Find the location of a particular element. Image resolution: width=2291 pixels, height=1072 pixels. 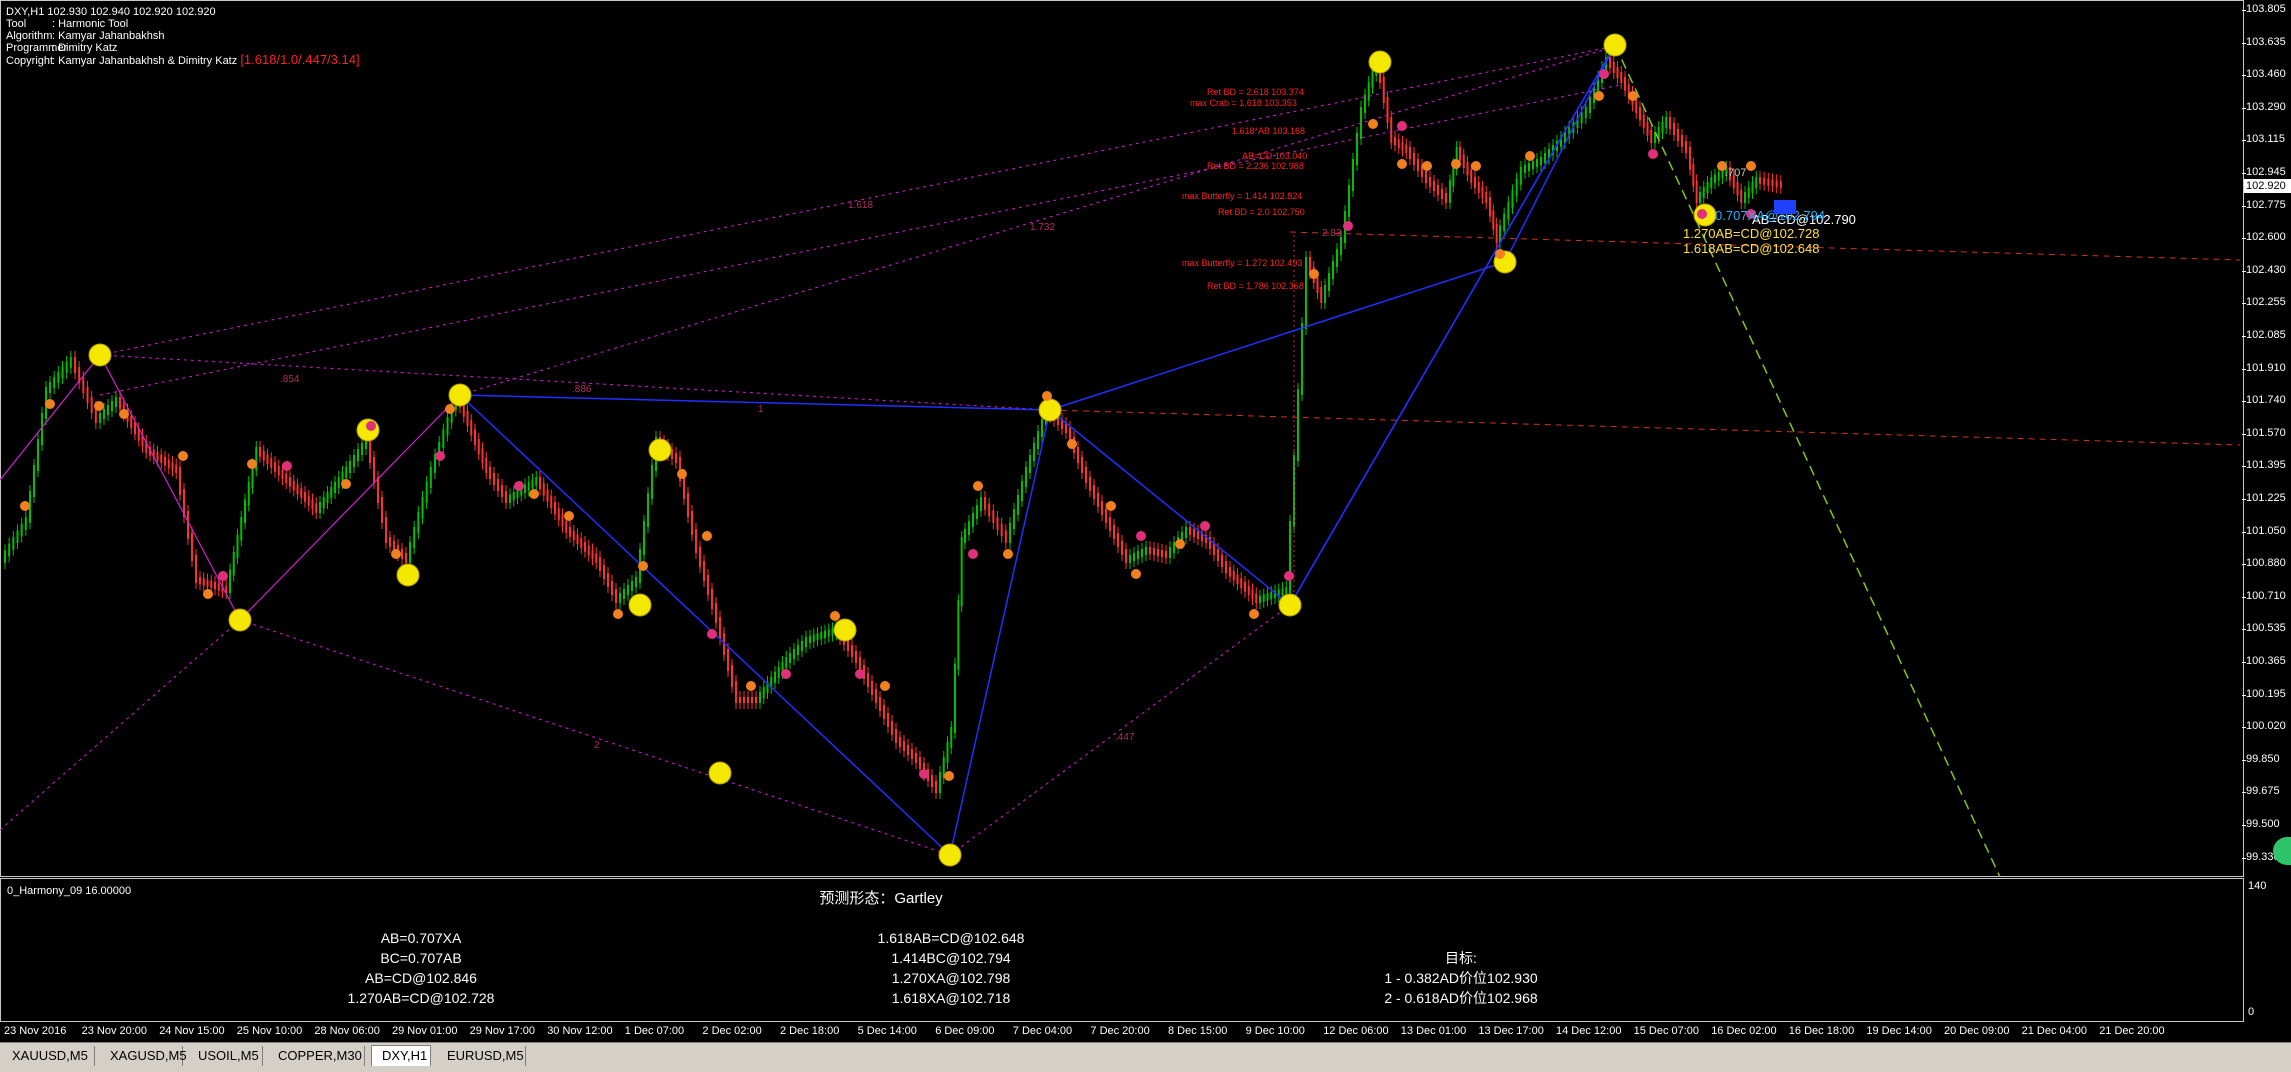

price-tick-label: 103.115 is located at coordinates (2266, 139).